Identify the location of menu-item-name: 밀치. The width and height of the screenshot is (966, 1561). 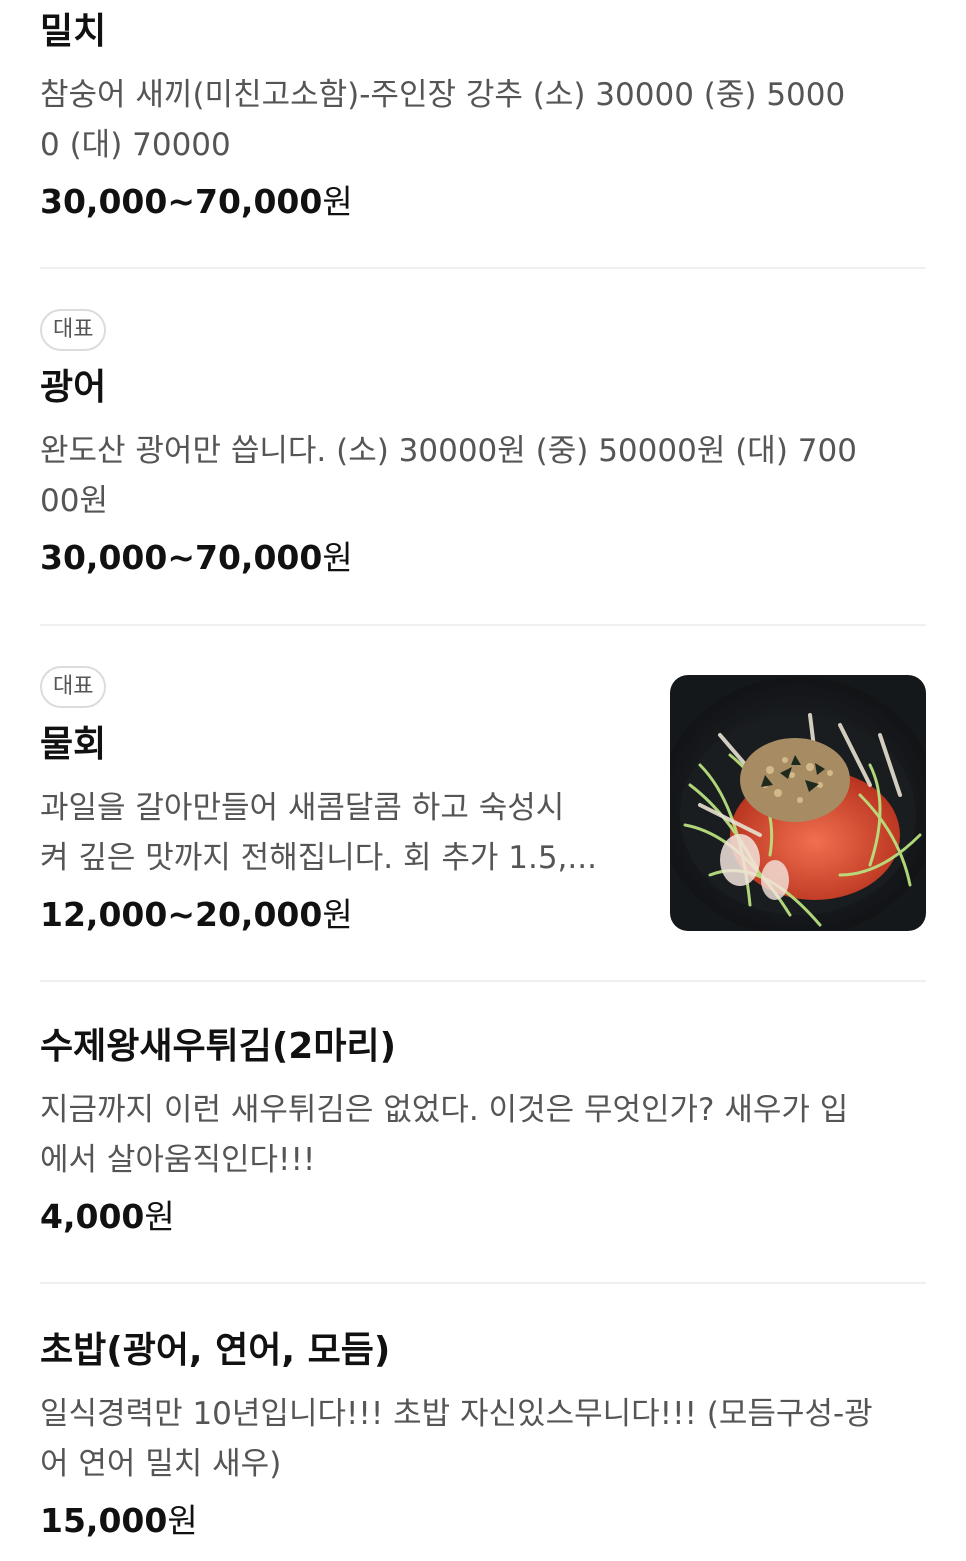
(73, 31).